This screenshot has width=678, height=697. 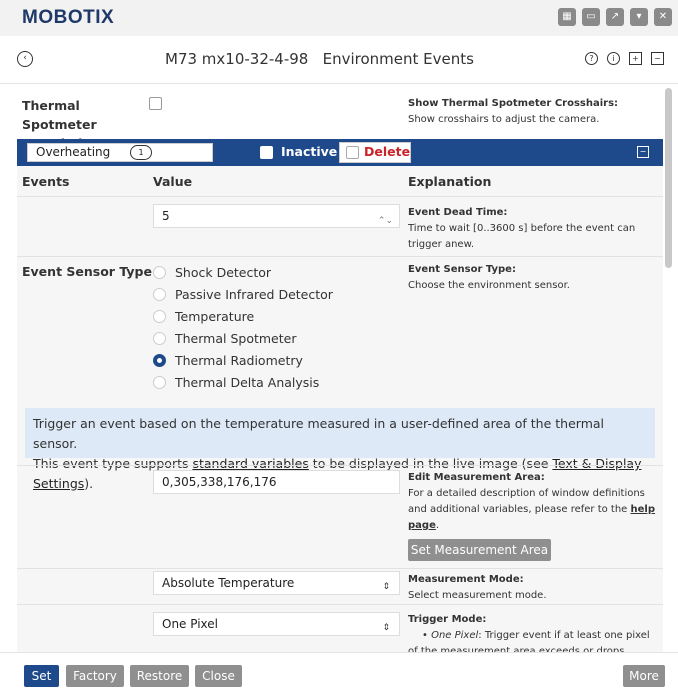 I want to click on scrollbar-thumb, so click(x=668, y=178).